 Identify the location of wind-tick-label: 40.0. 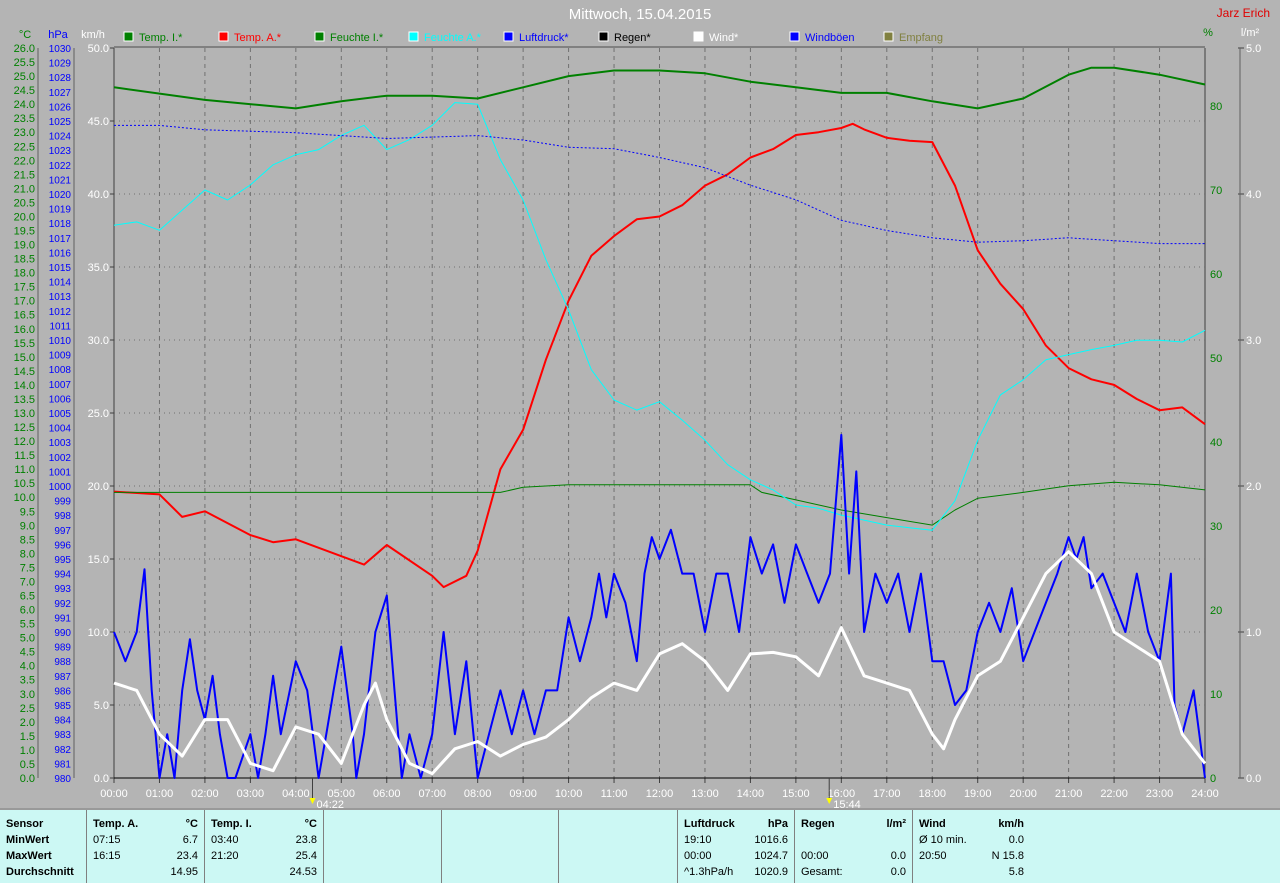
(98, 195).